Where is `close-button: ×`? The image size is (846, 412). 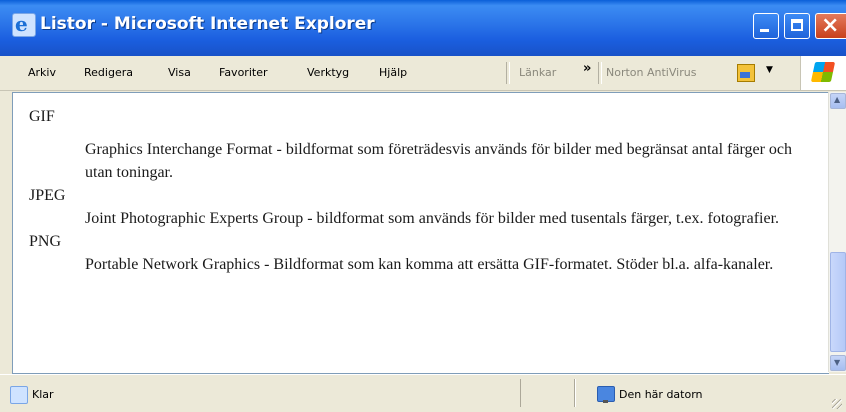
close-button: × is located at coordinates (830, 26).